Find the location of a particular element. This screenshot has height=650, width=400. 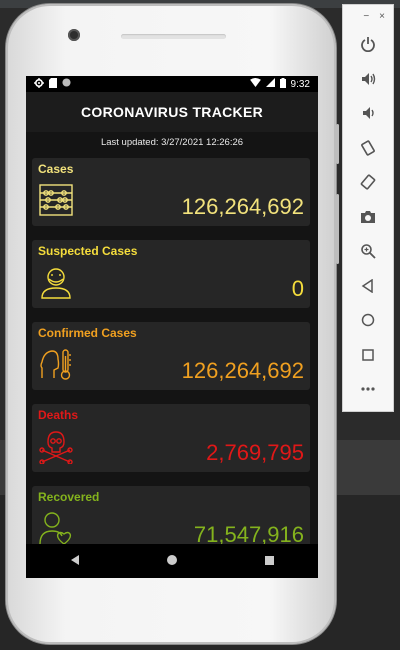

emulator-toolbar: − × is located at coordinates (368, 208).